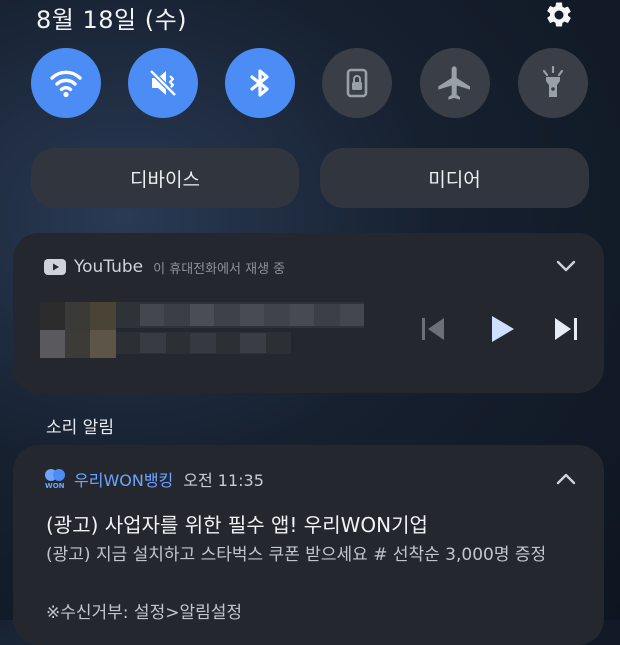 Image resolution: width=620 pixels, height=645 pixels. I want to click on flashlight-toggle, so click(553, 83).